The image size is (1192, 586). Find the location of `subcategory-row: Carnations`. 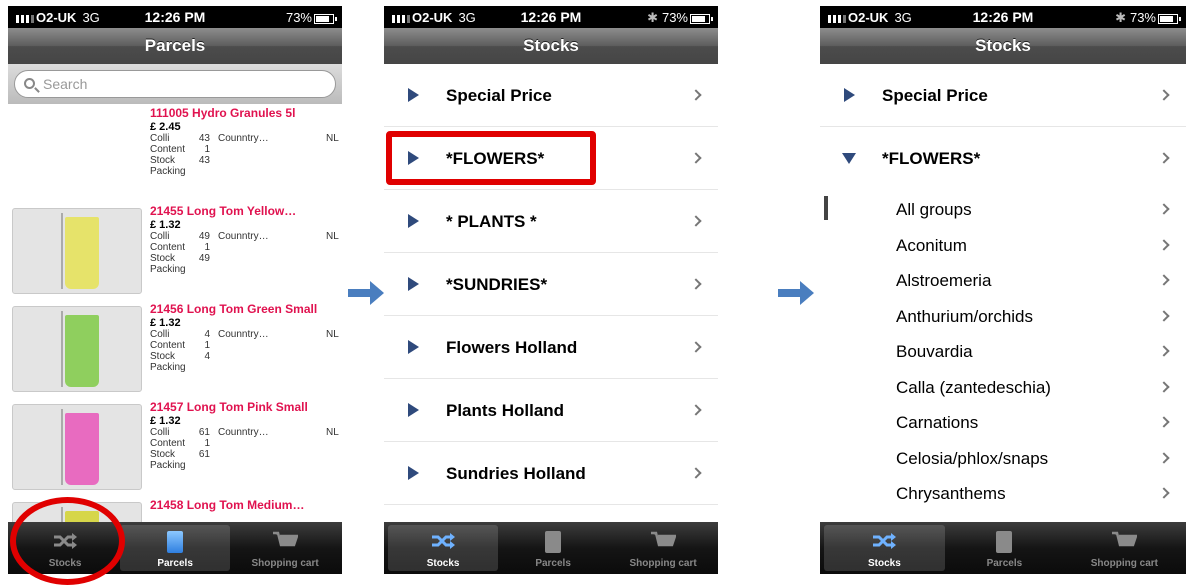

subcategory-row: Carnations is located at coordinates (1003, 422).